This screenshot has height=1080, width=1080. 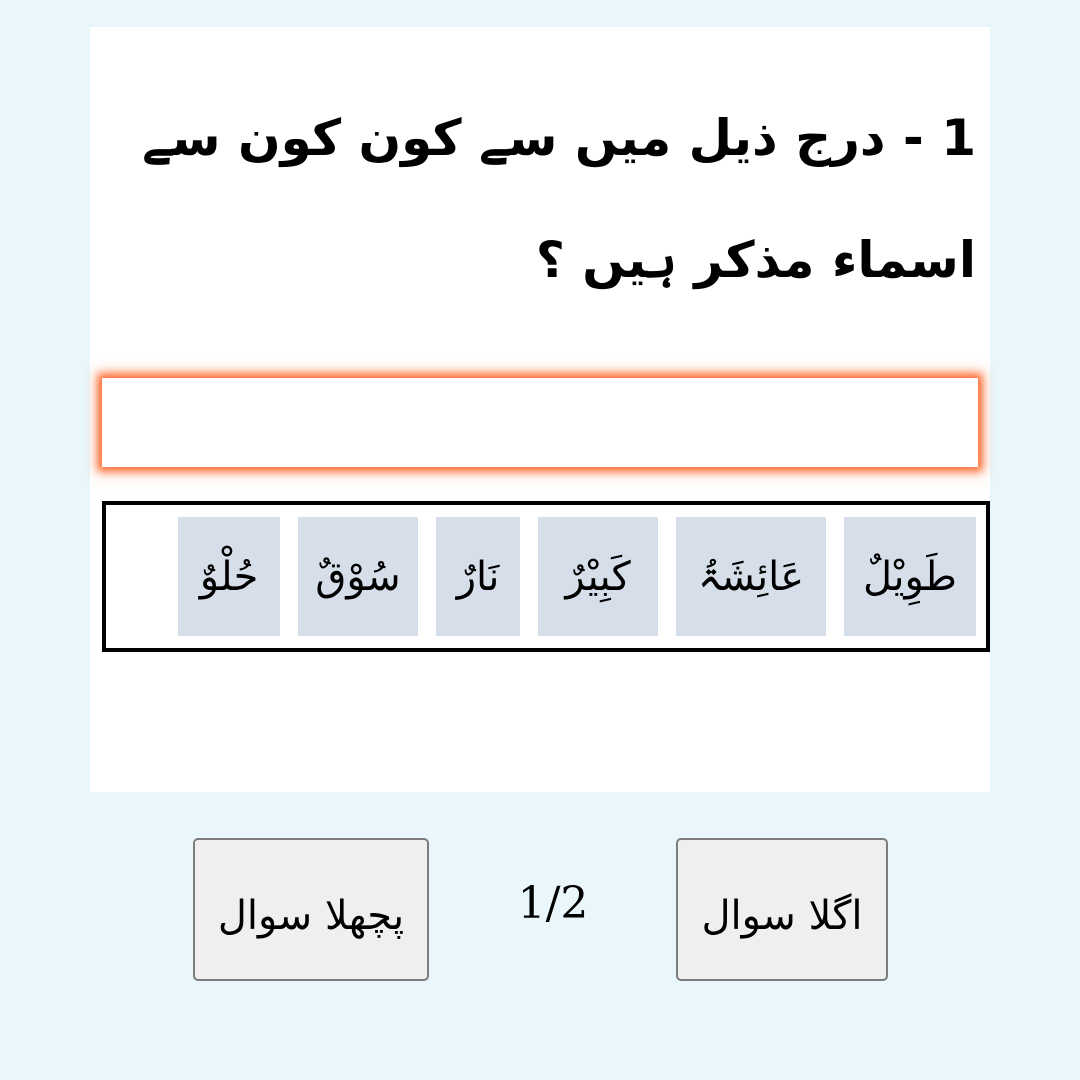 I want to click on option-label: طَوِیْلٌ, so click(x=910, y=576).